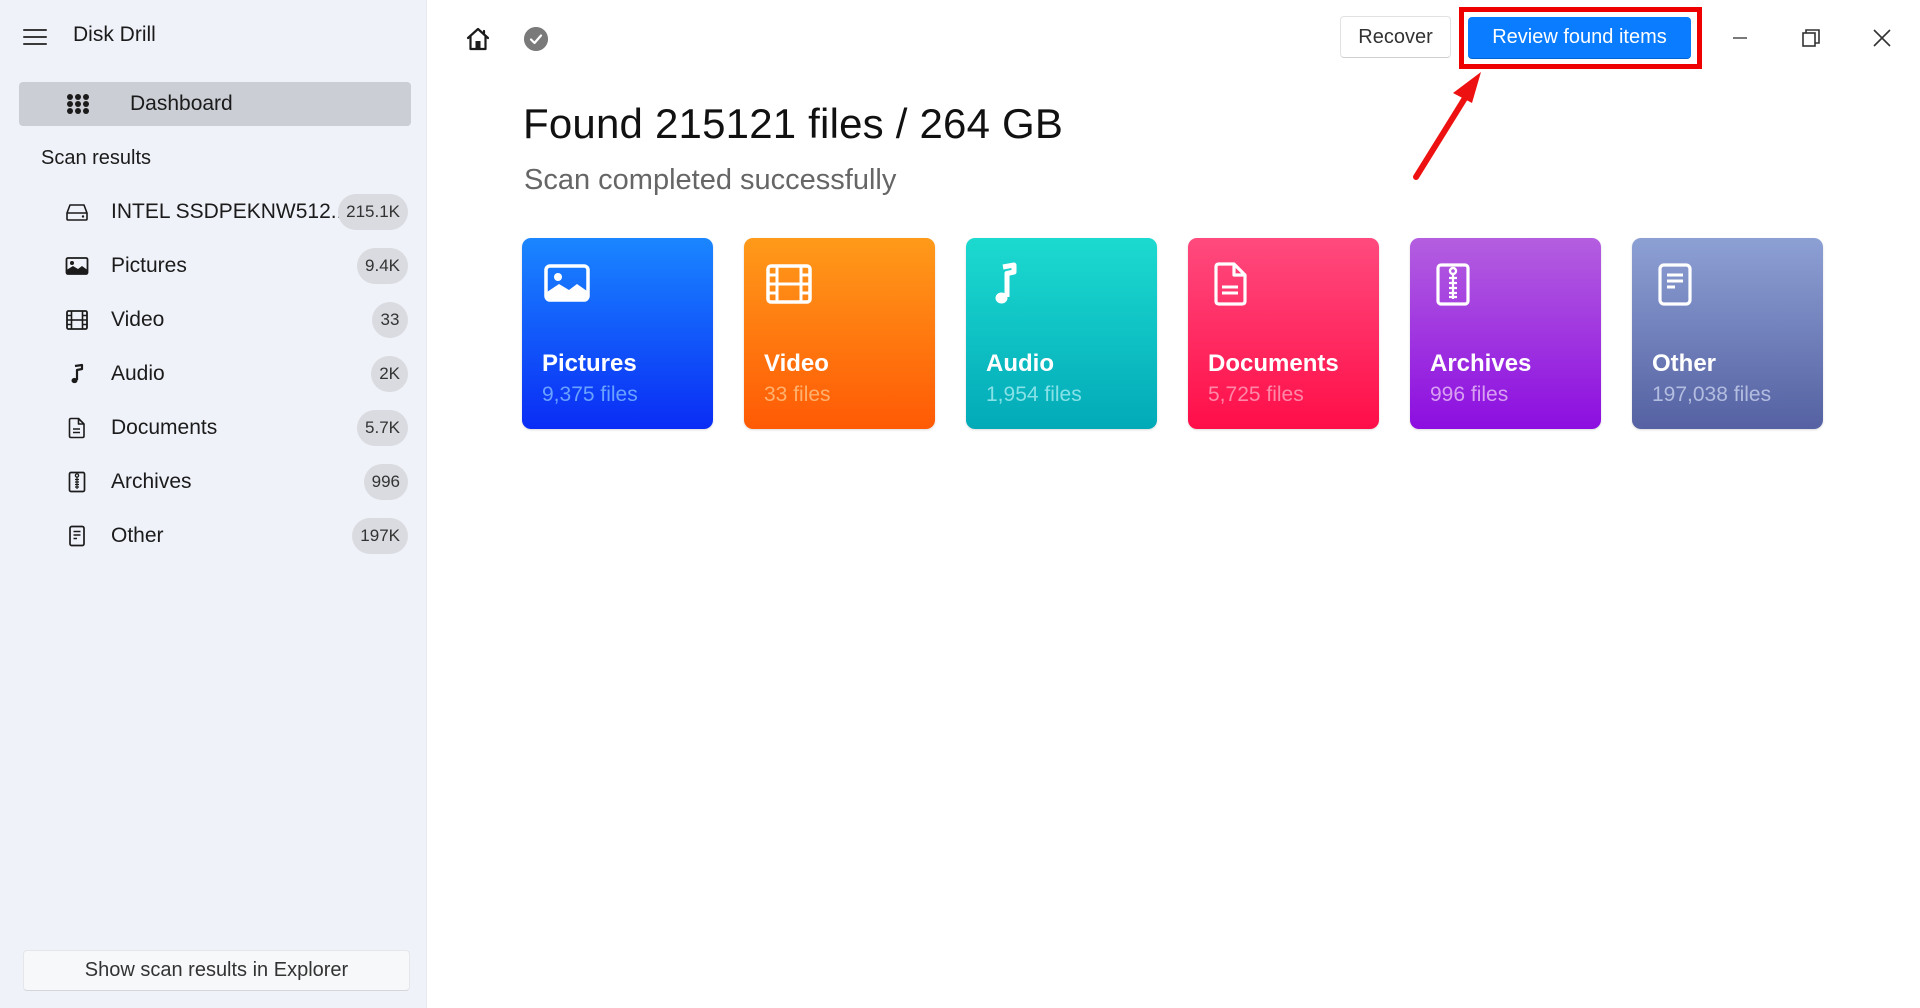 This screenshot has height=1008, width=1920. What do you see at coordinates (796, 363) in the screenshot?
I see `card-title: Video` at bounding box center [796, 363].